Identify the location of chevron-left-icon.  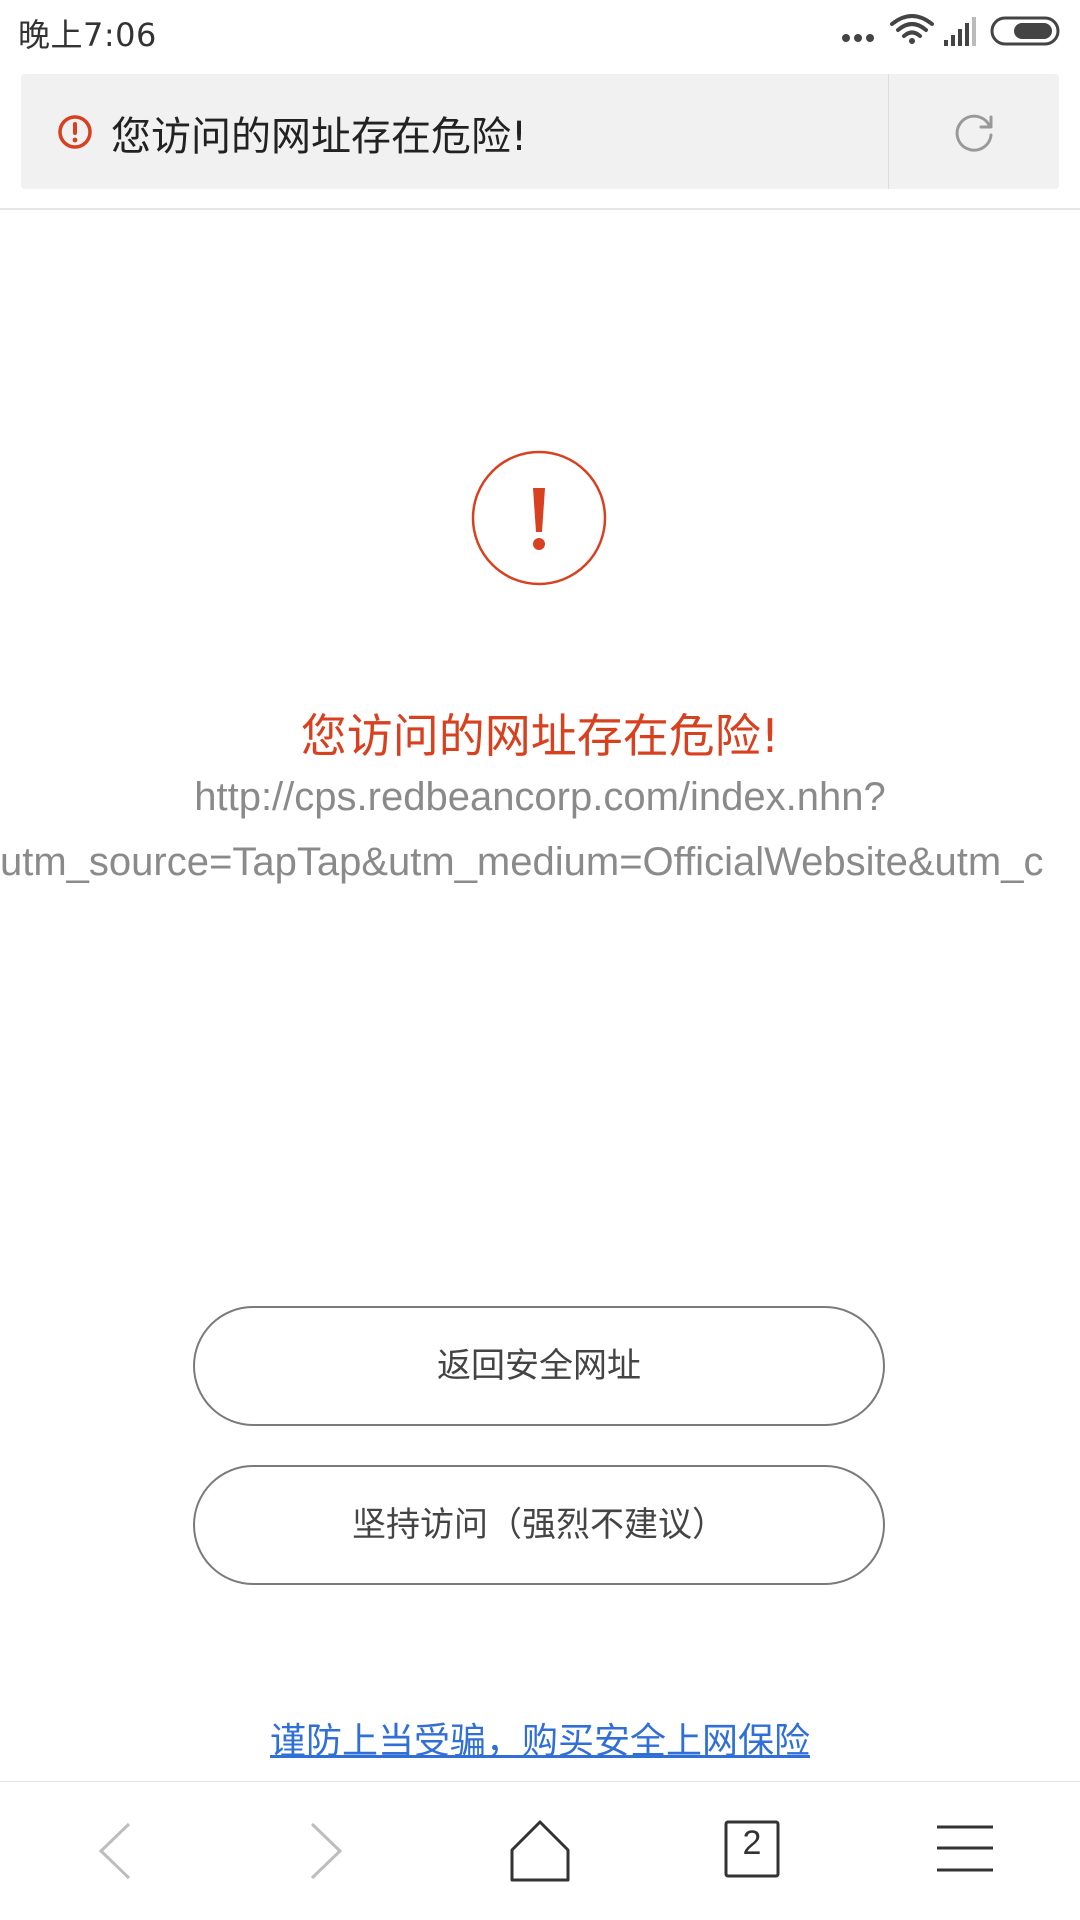
(114, 1851).